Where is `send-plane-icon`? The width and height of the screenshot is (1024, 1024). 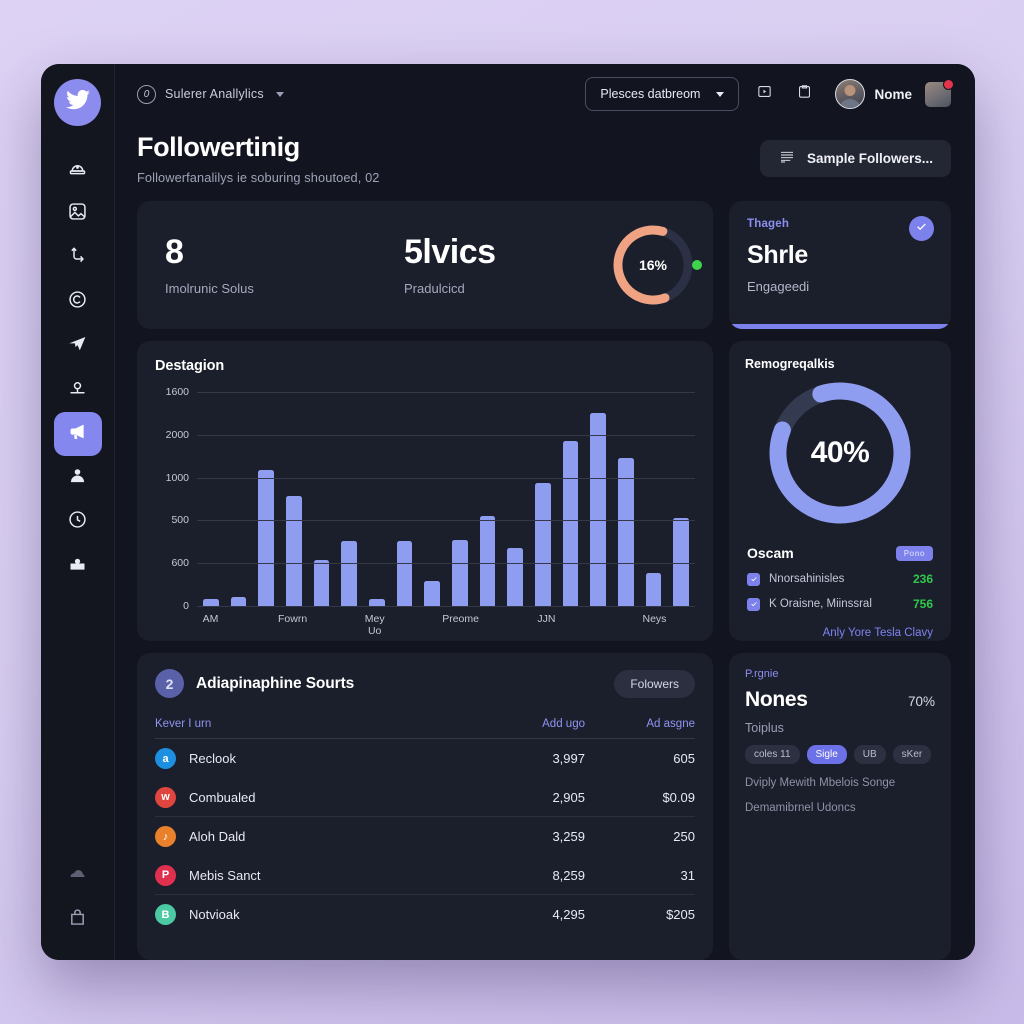 send-plane-icon is located at coordinates (77, 346).